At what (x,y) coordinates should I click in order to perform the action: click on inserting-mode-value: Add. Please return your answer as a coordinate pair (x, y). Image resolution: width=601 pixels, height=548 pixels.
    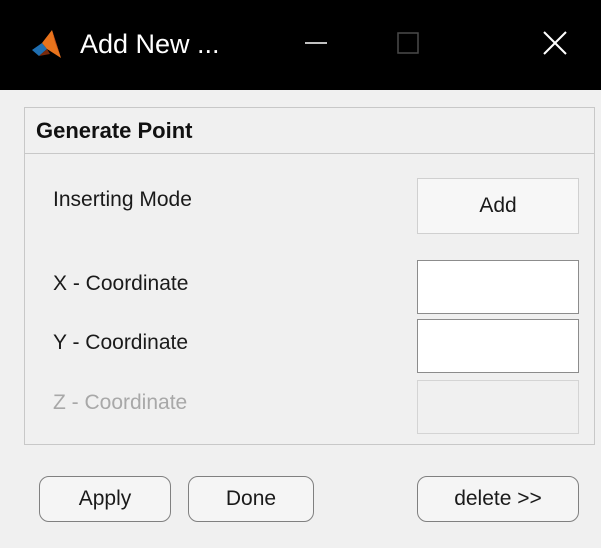
    Looking at the image, I should click on (498, 205).